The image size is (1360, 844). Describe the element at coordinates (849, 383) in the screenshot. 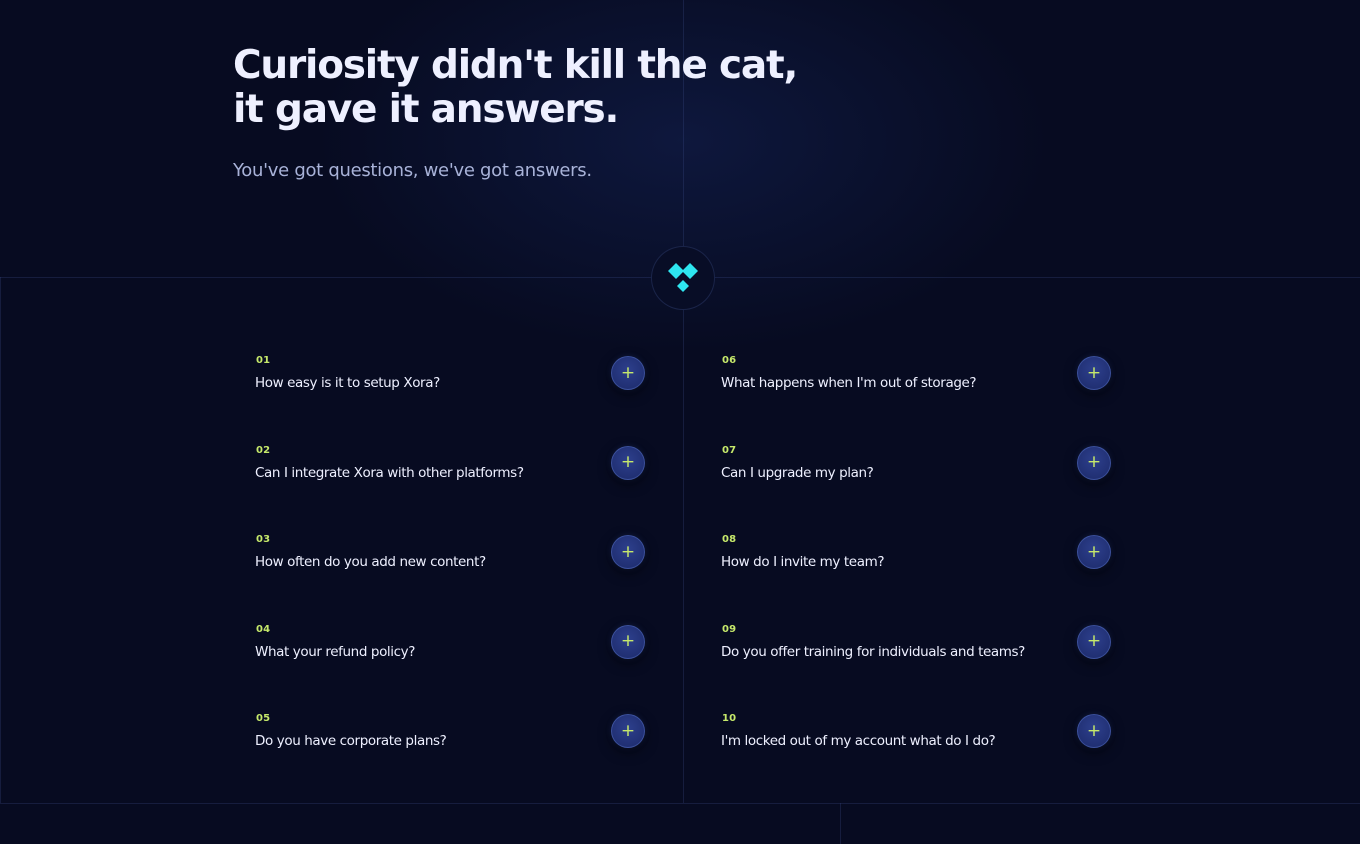

I see `faq-question: What happens when I'm out of storage?` at that location.